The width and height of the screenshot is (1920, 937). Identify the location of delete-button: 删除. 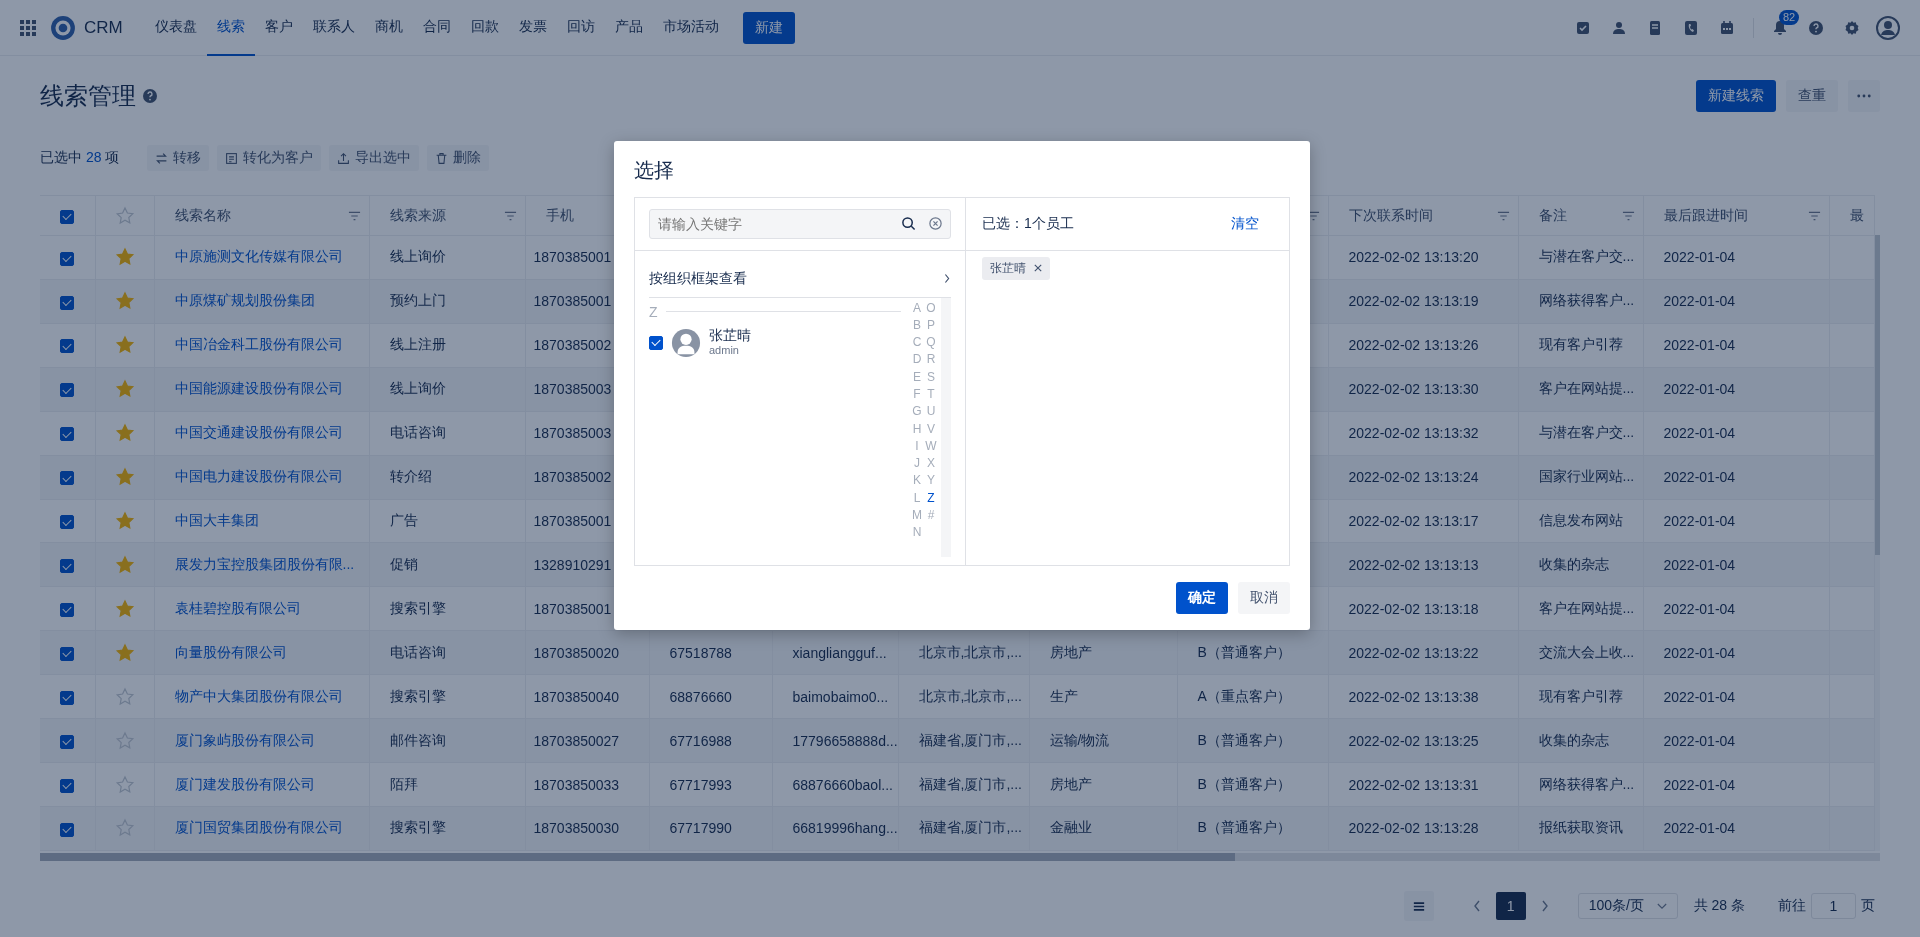
(458, 158).